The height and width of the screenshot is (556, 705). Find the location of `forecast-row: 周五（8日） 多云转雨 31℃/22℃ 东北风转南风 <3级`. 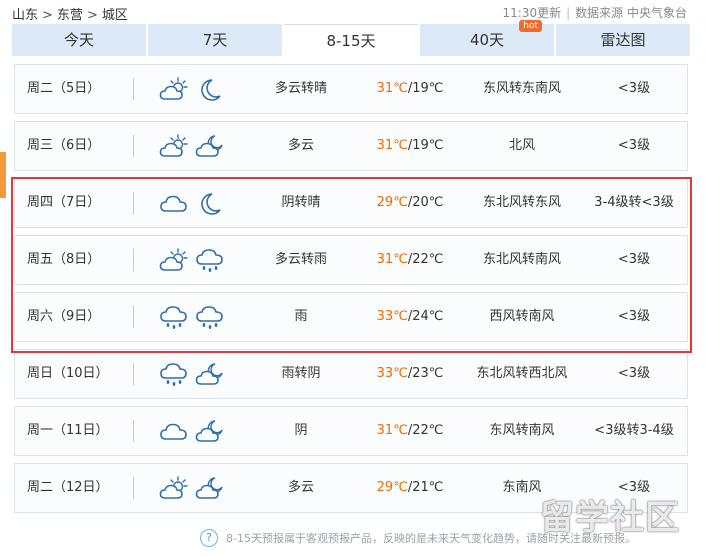

forecast-row: 周五（8日） 多云转雨 31℃/22℃ 东北风转南风 <3级 is located at coordinates (351, 260).